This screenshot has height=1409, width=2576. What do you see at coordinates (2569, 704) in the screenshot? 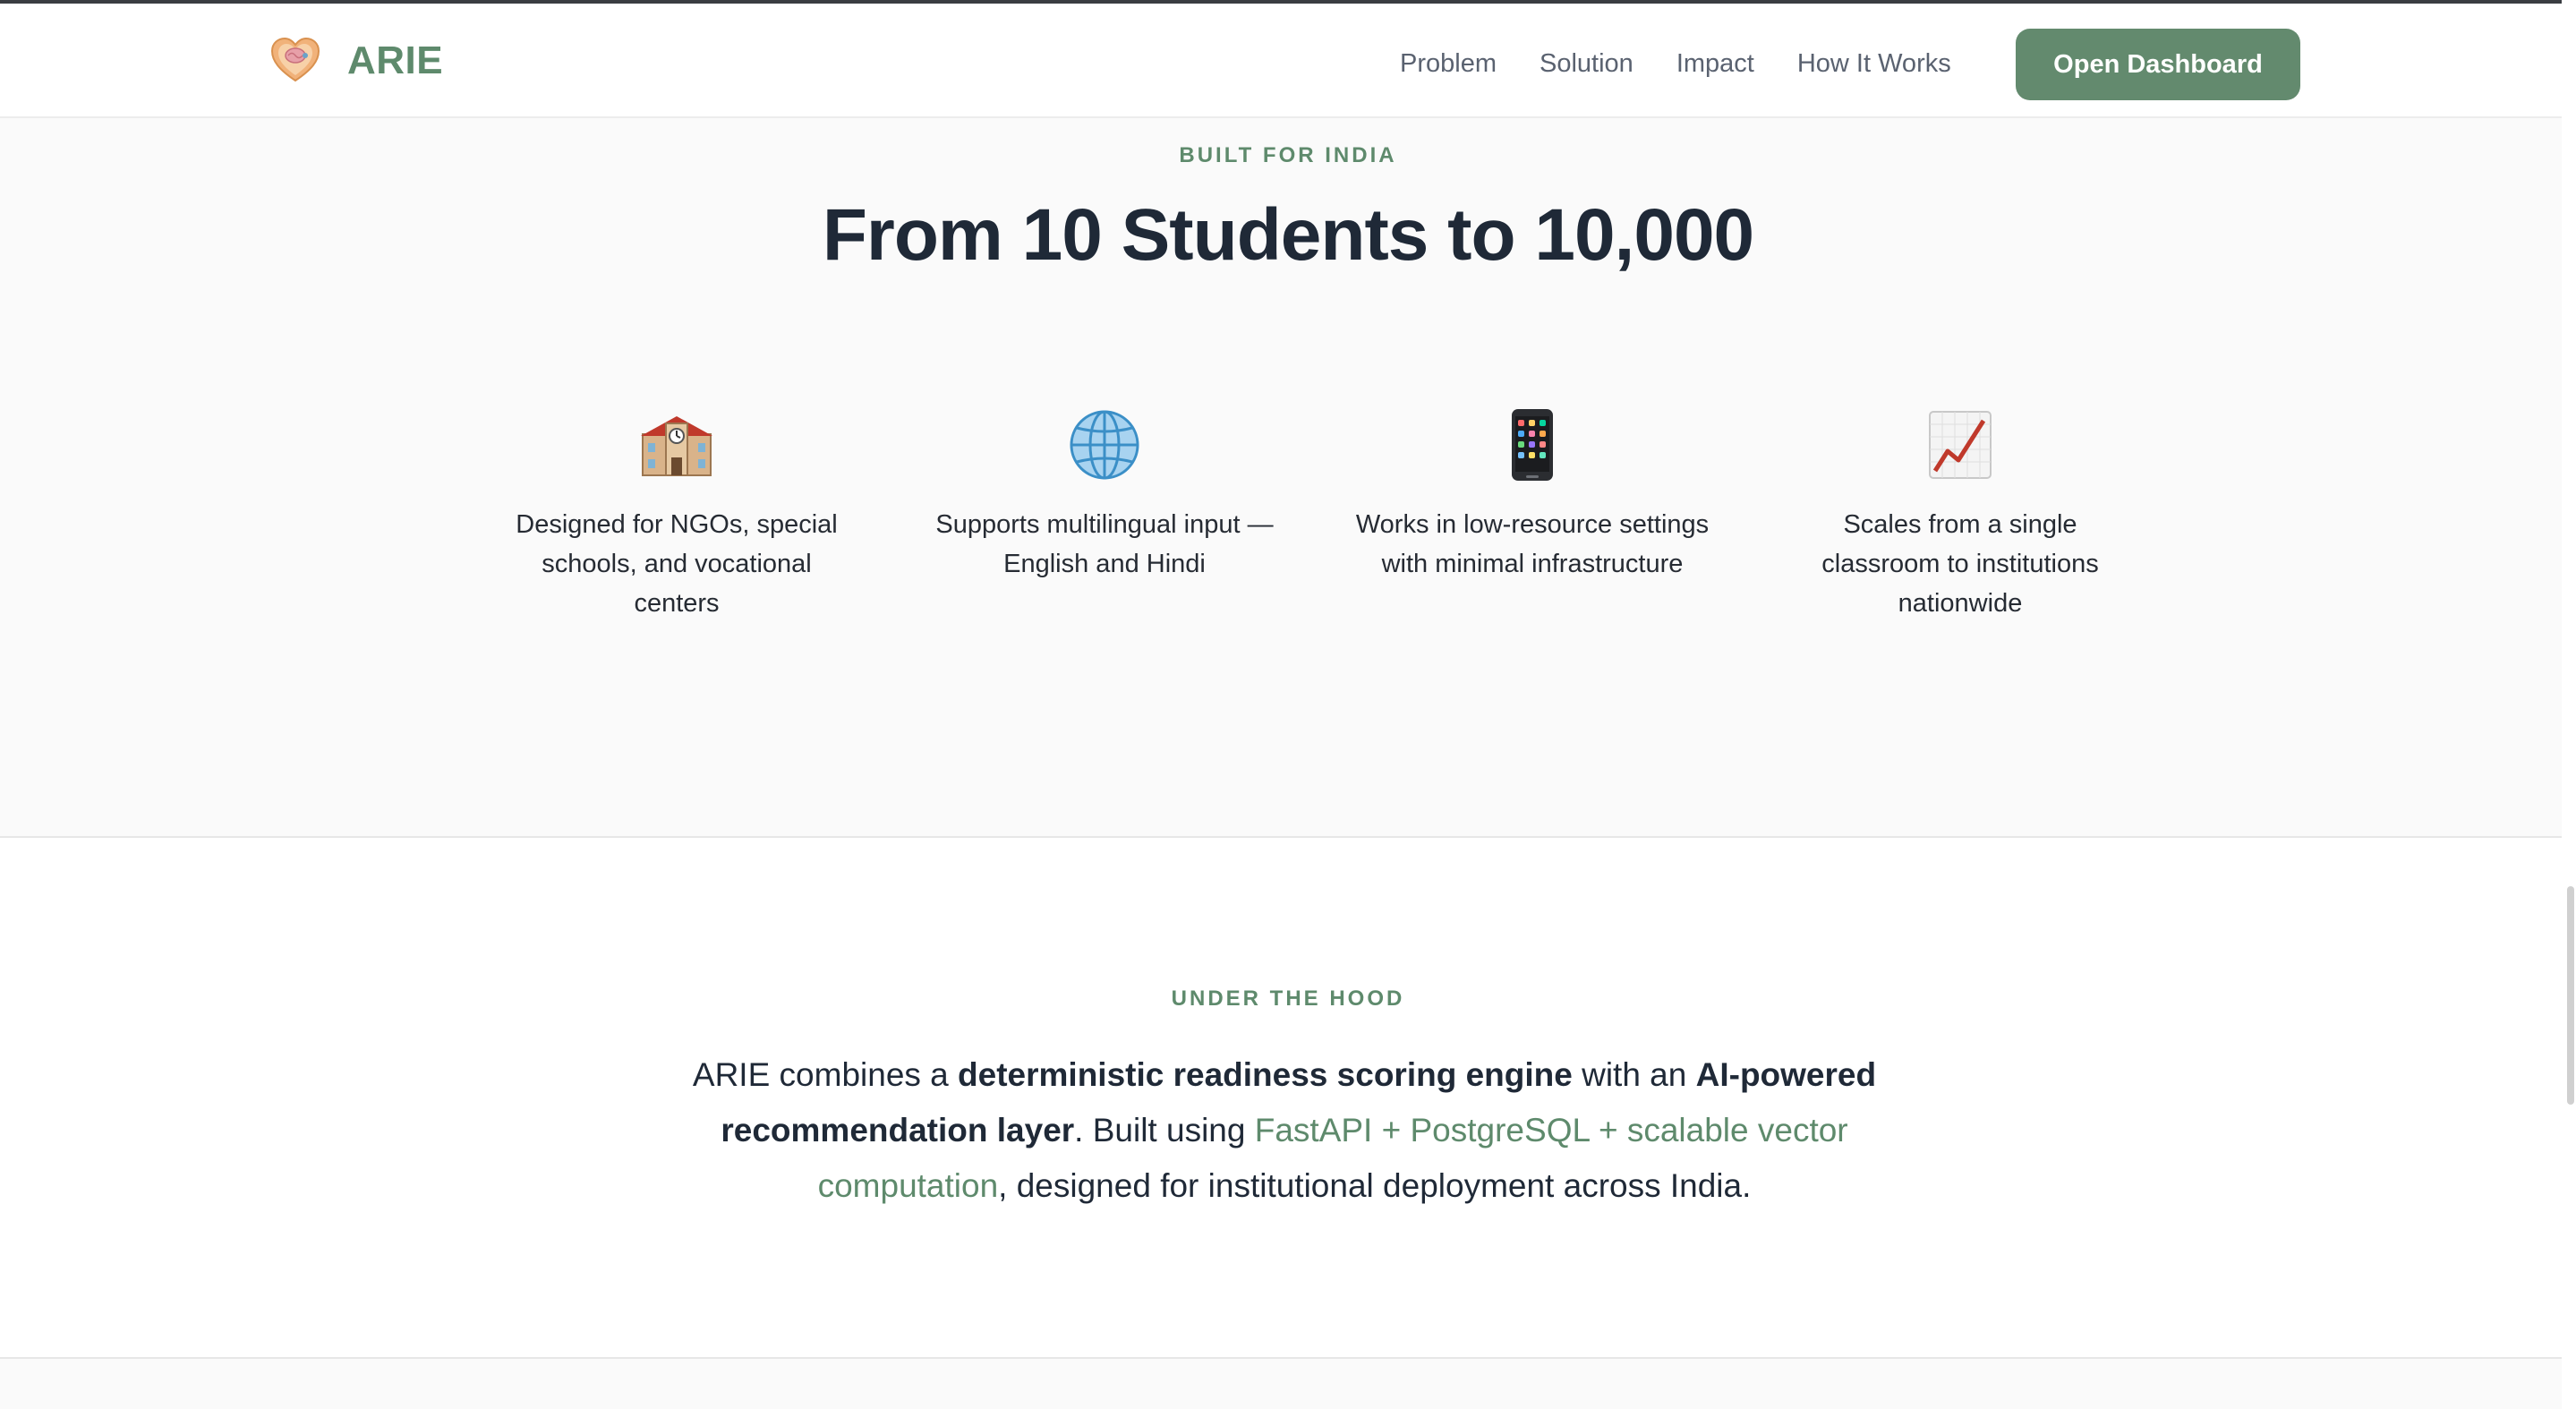
I see `scrollbar-track` at bounding box center [2569, 704].